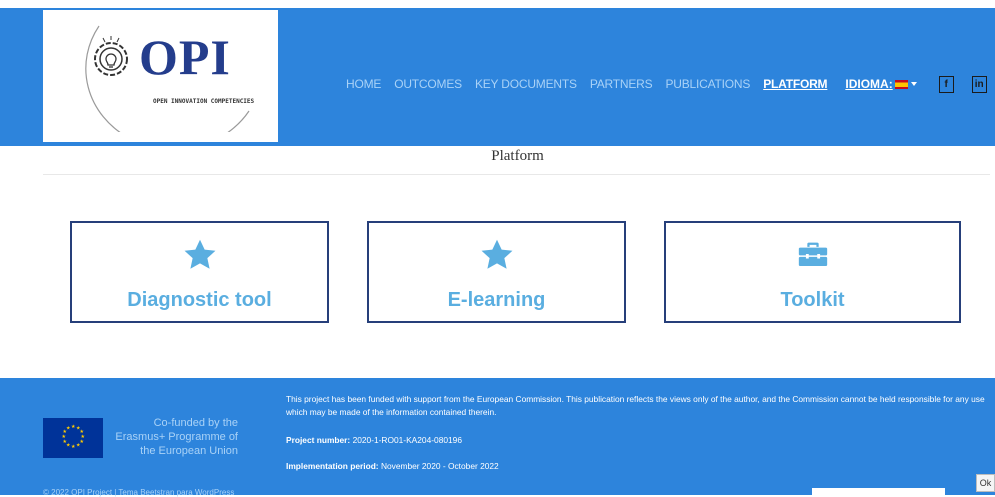 This screenshot has height=497, width=995. I want to click on caret-down-icon, so click(913, 84).